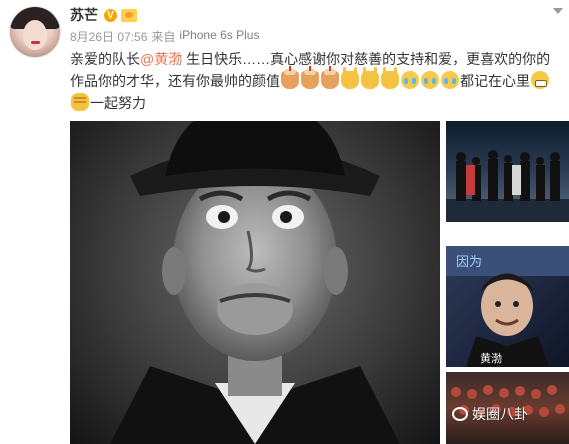 The image size is (569, 444). What do you see at coordinates (80, 102) in the screenshot?
I see `fist-emoji-icon` at bounding box center [80, 102].